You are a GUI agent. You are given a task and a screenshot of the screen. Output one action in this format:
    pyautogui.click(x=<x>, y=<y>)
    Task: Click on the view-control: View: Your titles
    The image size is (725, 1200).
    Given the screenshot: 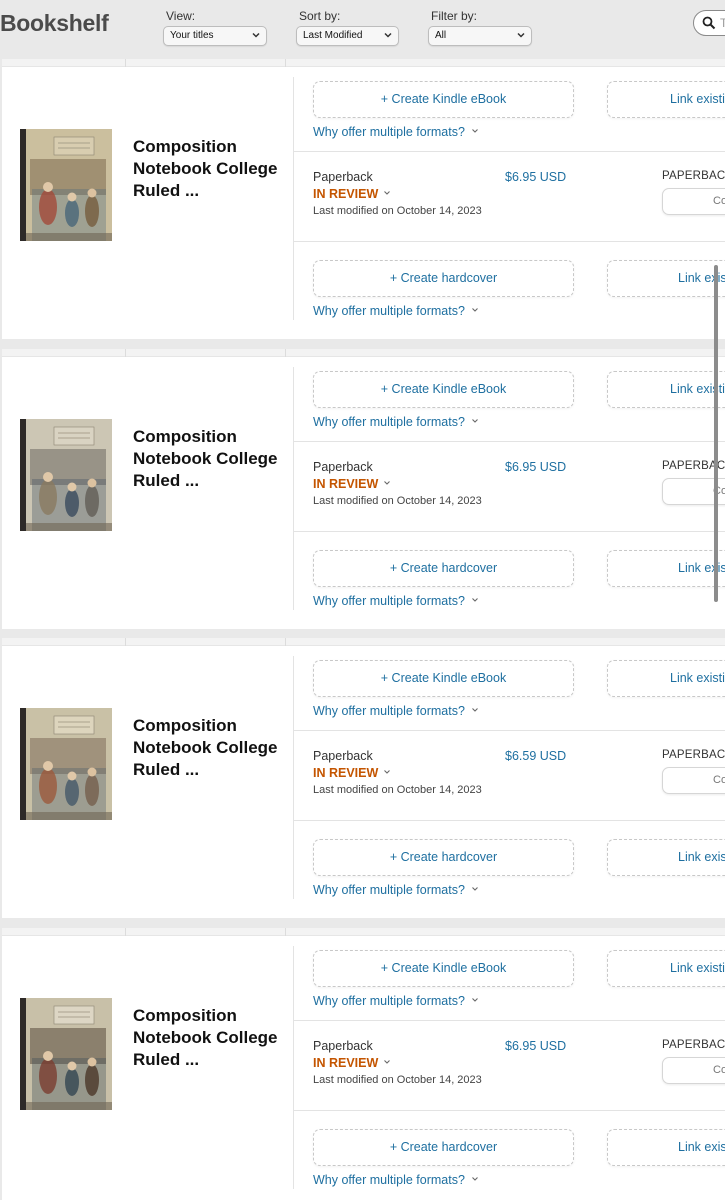 What is the action you would take?
    pyautogui.click(x=215, y=27)
    